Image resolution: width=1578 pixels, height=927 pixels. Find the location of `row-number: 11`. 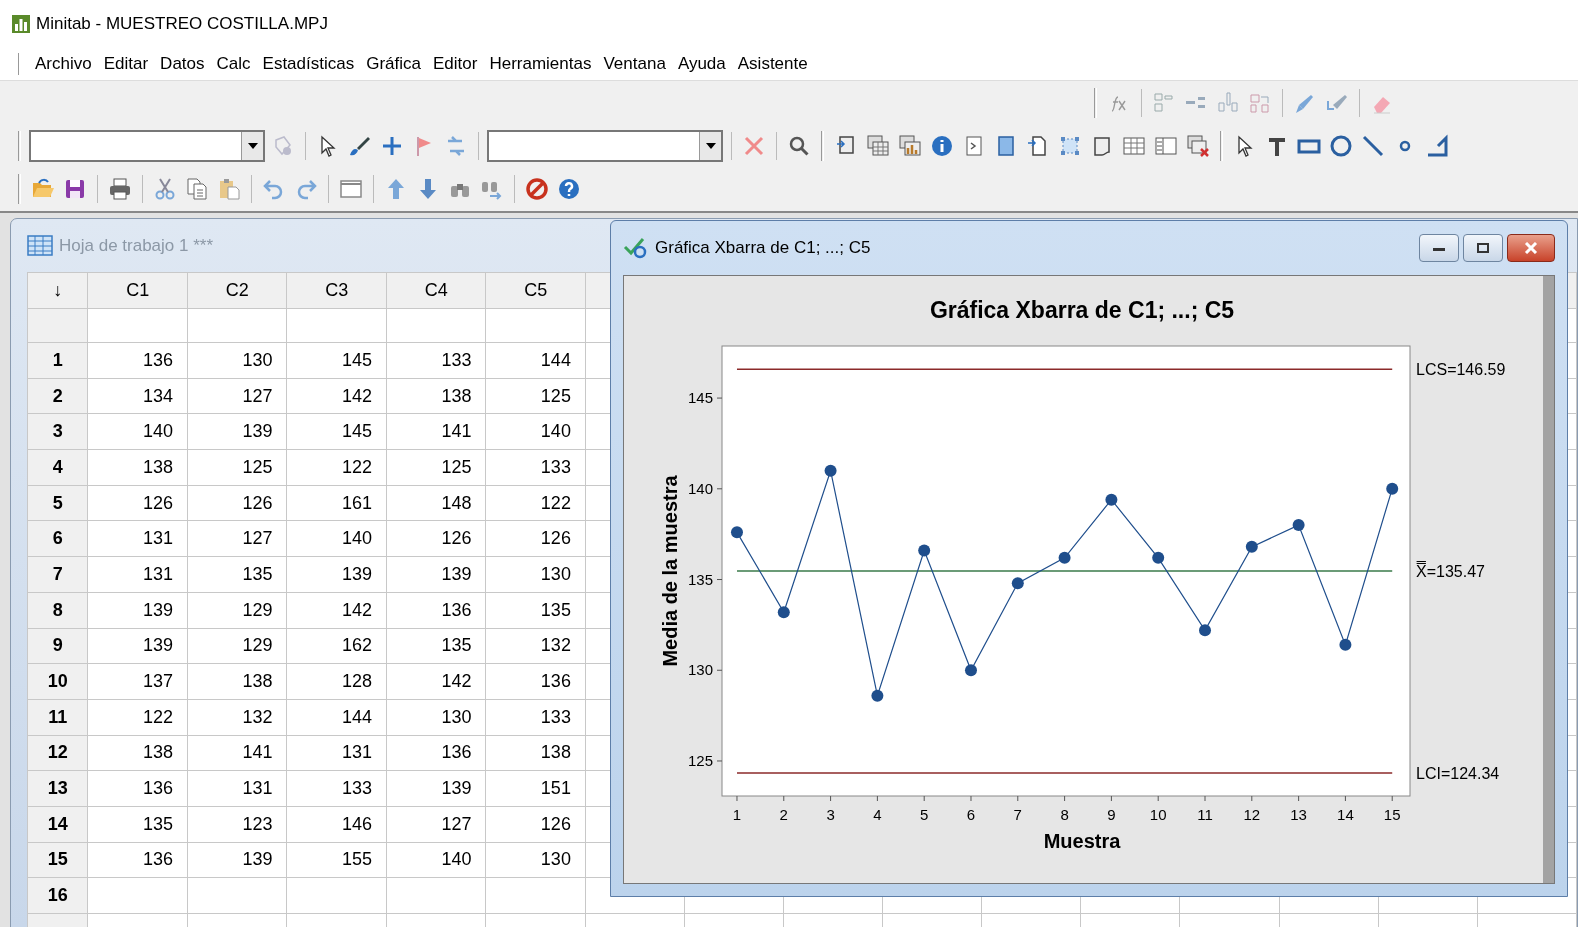

row-number: 11 is located at coordinates (57, 717).